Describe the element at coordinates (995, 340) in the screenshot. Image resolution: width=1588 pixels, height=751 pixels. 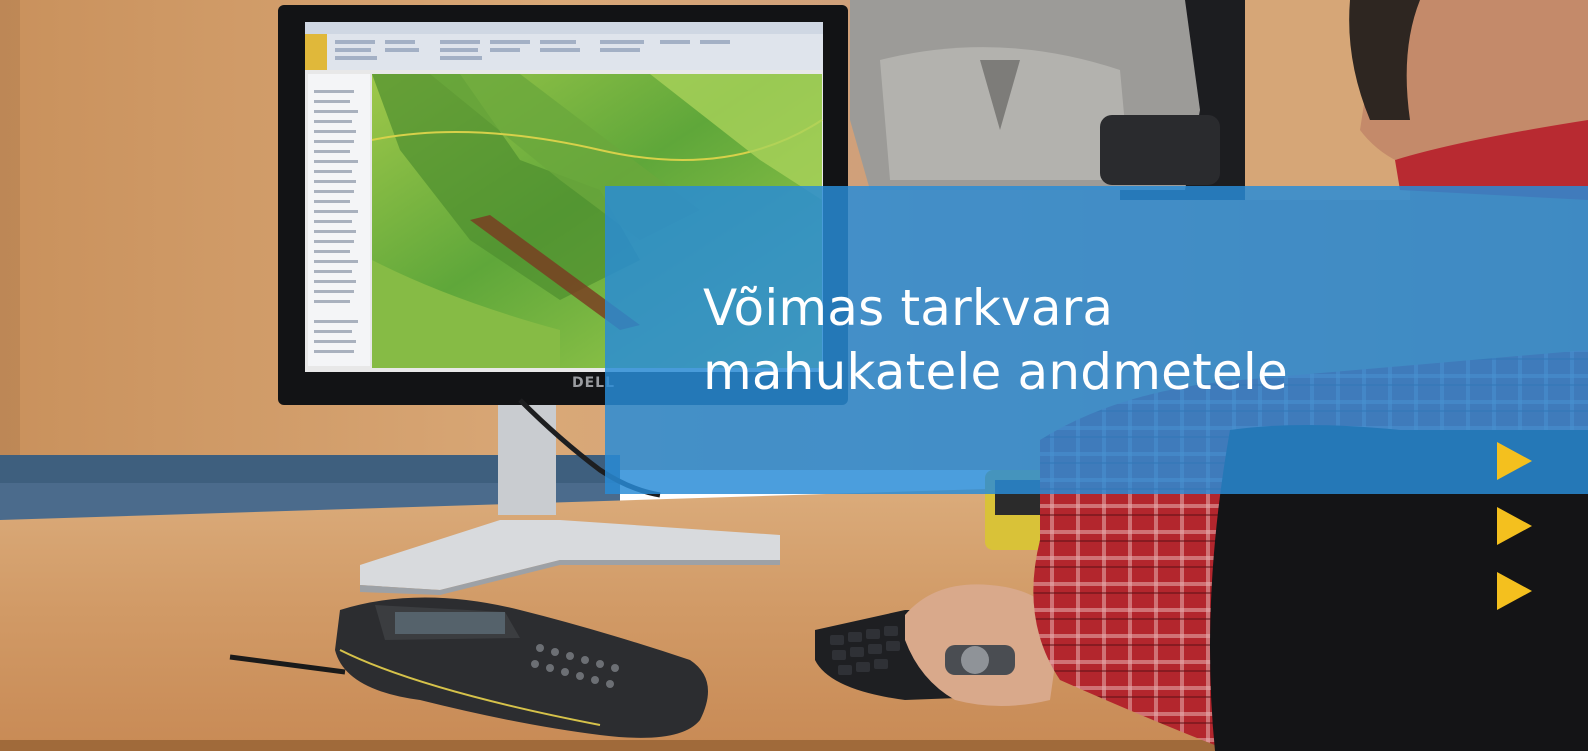
I see `banner-headline: Võimas tarkvara mahukatele andmetele` at that location.